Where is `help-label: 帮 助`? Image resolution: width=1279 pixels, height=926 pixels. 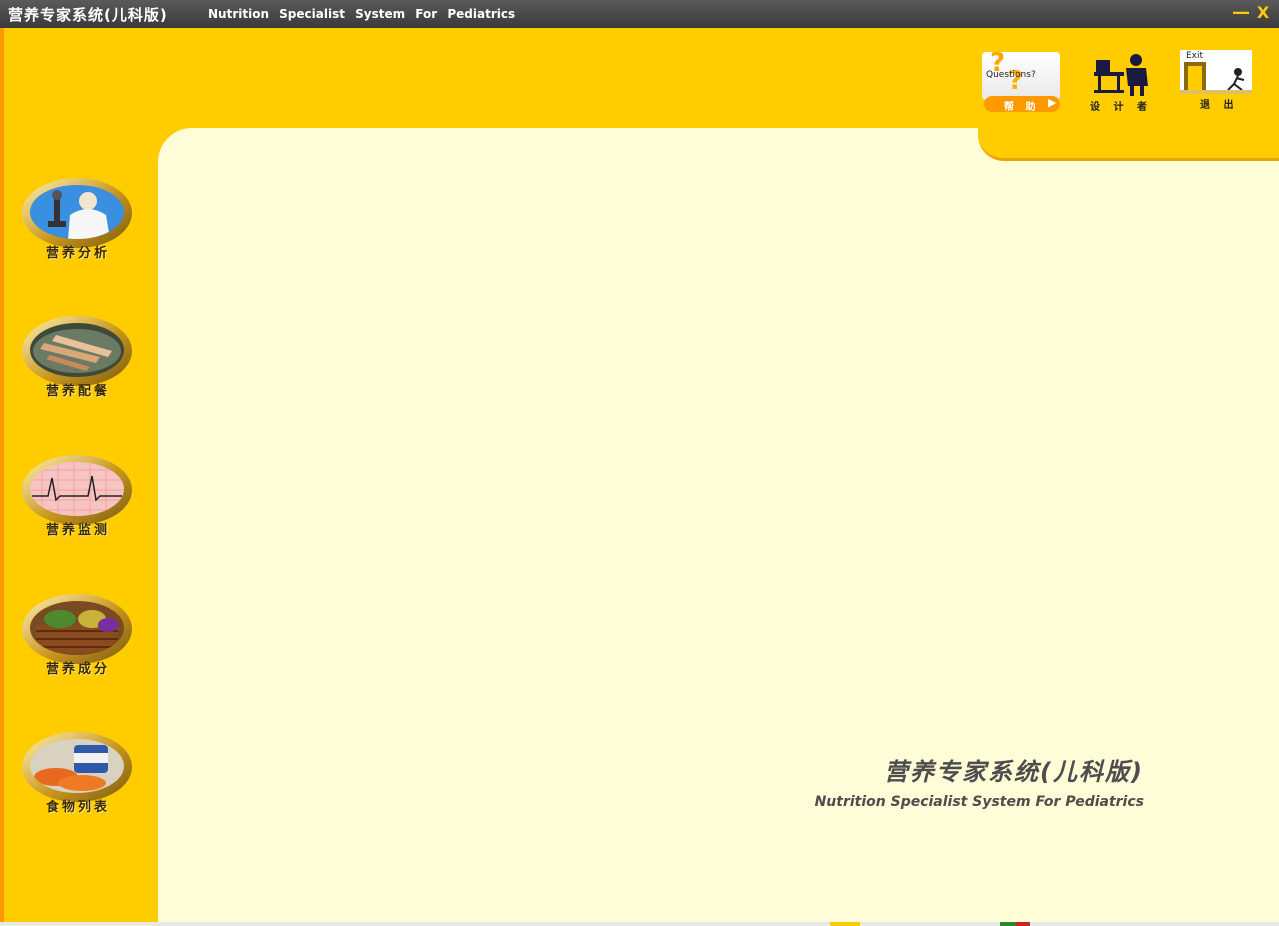 help-label: 帮 助 is located at coordinates (1022, 107).